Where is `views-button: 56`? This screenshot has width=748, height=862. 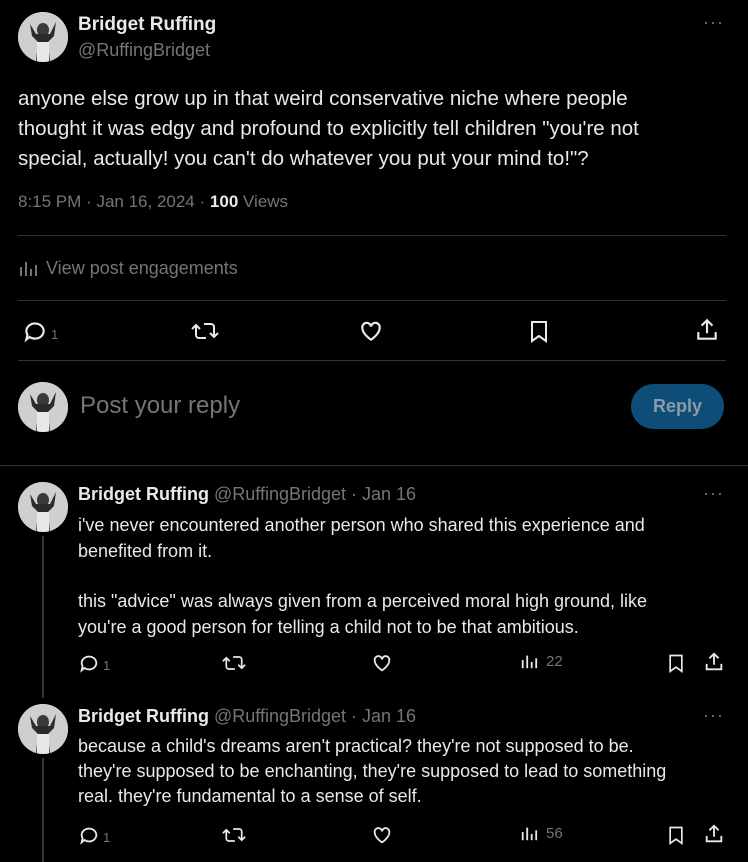
views-button: 56 is located at coordinates (541, 833).